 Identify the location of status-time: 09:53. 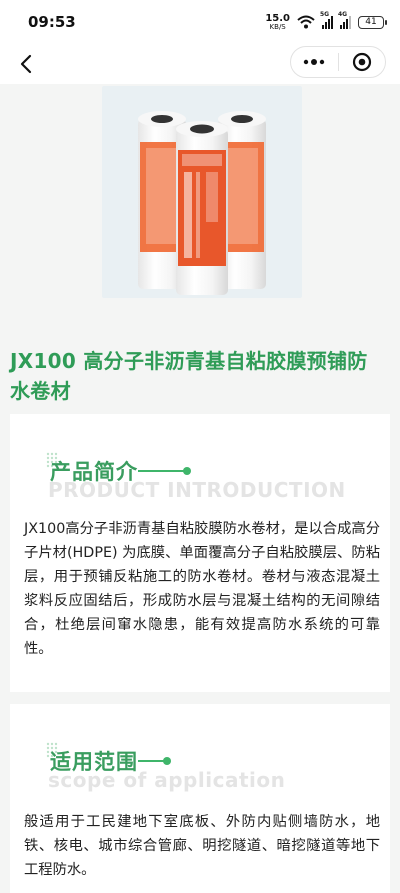
(52, 22).